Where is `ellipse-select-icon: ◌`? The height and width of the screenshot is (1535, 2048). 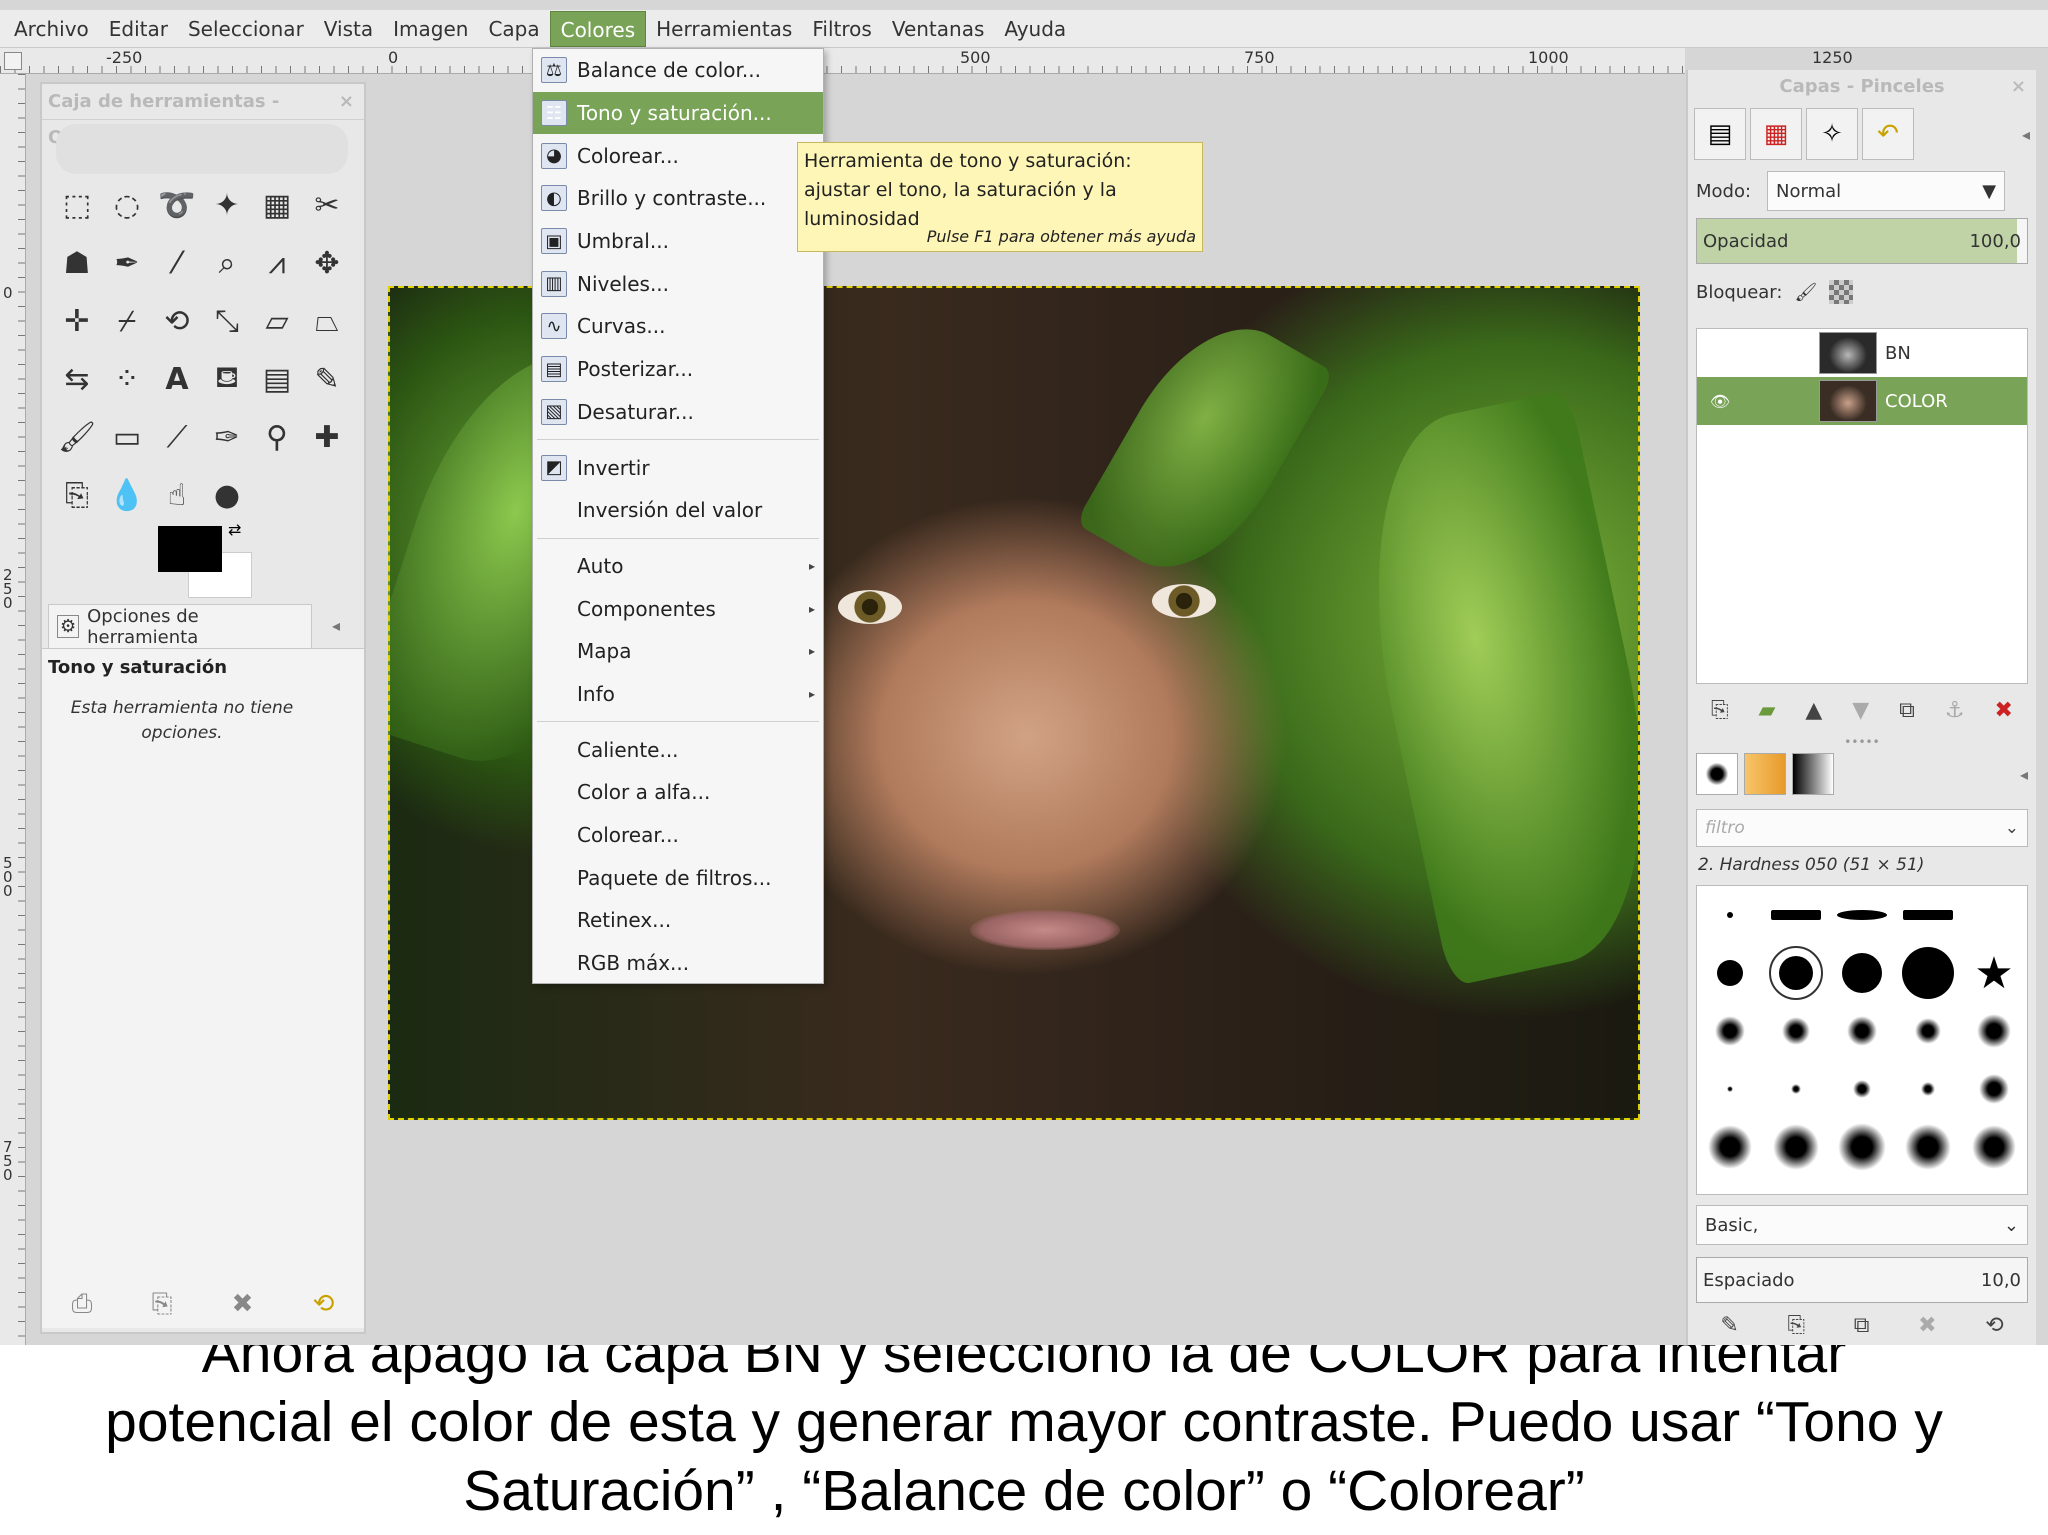 ellipse-select-icon: ◌ is located at coordinates (127, 205).